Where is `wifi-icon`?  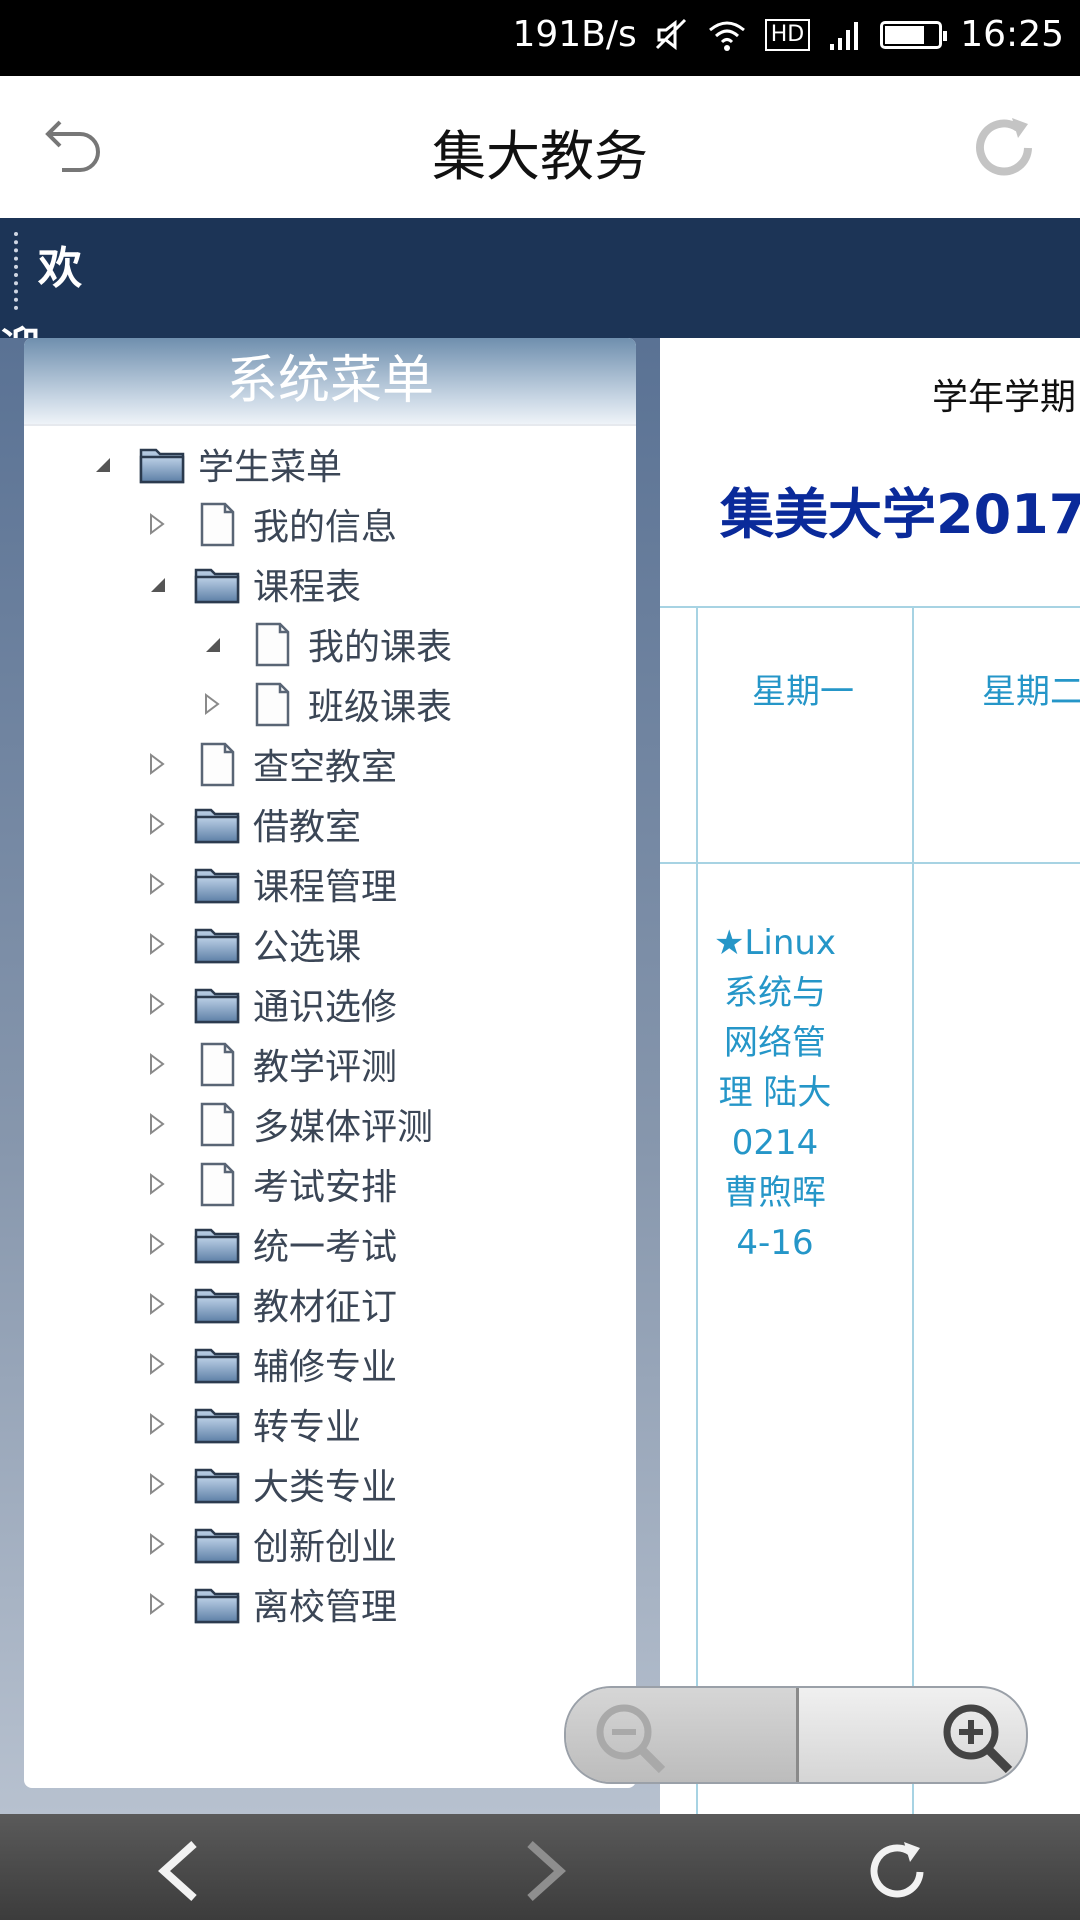
wifi-icon is located at coordinates (727, 35).